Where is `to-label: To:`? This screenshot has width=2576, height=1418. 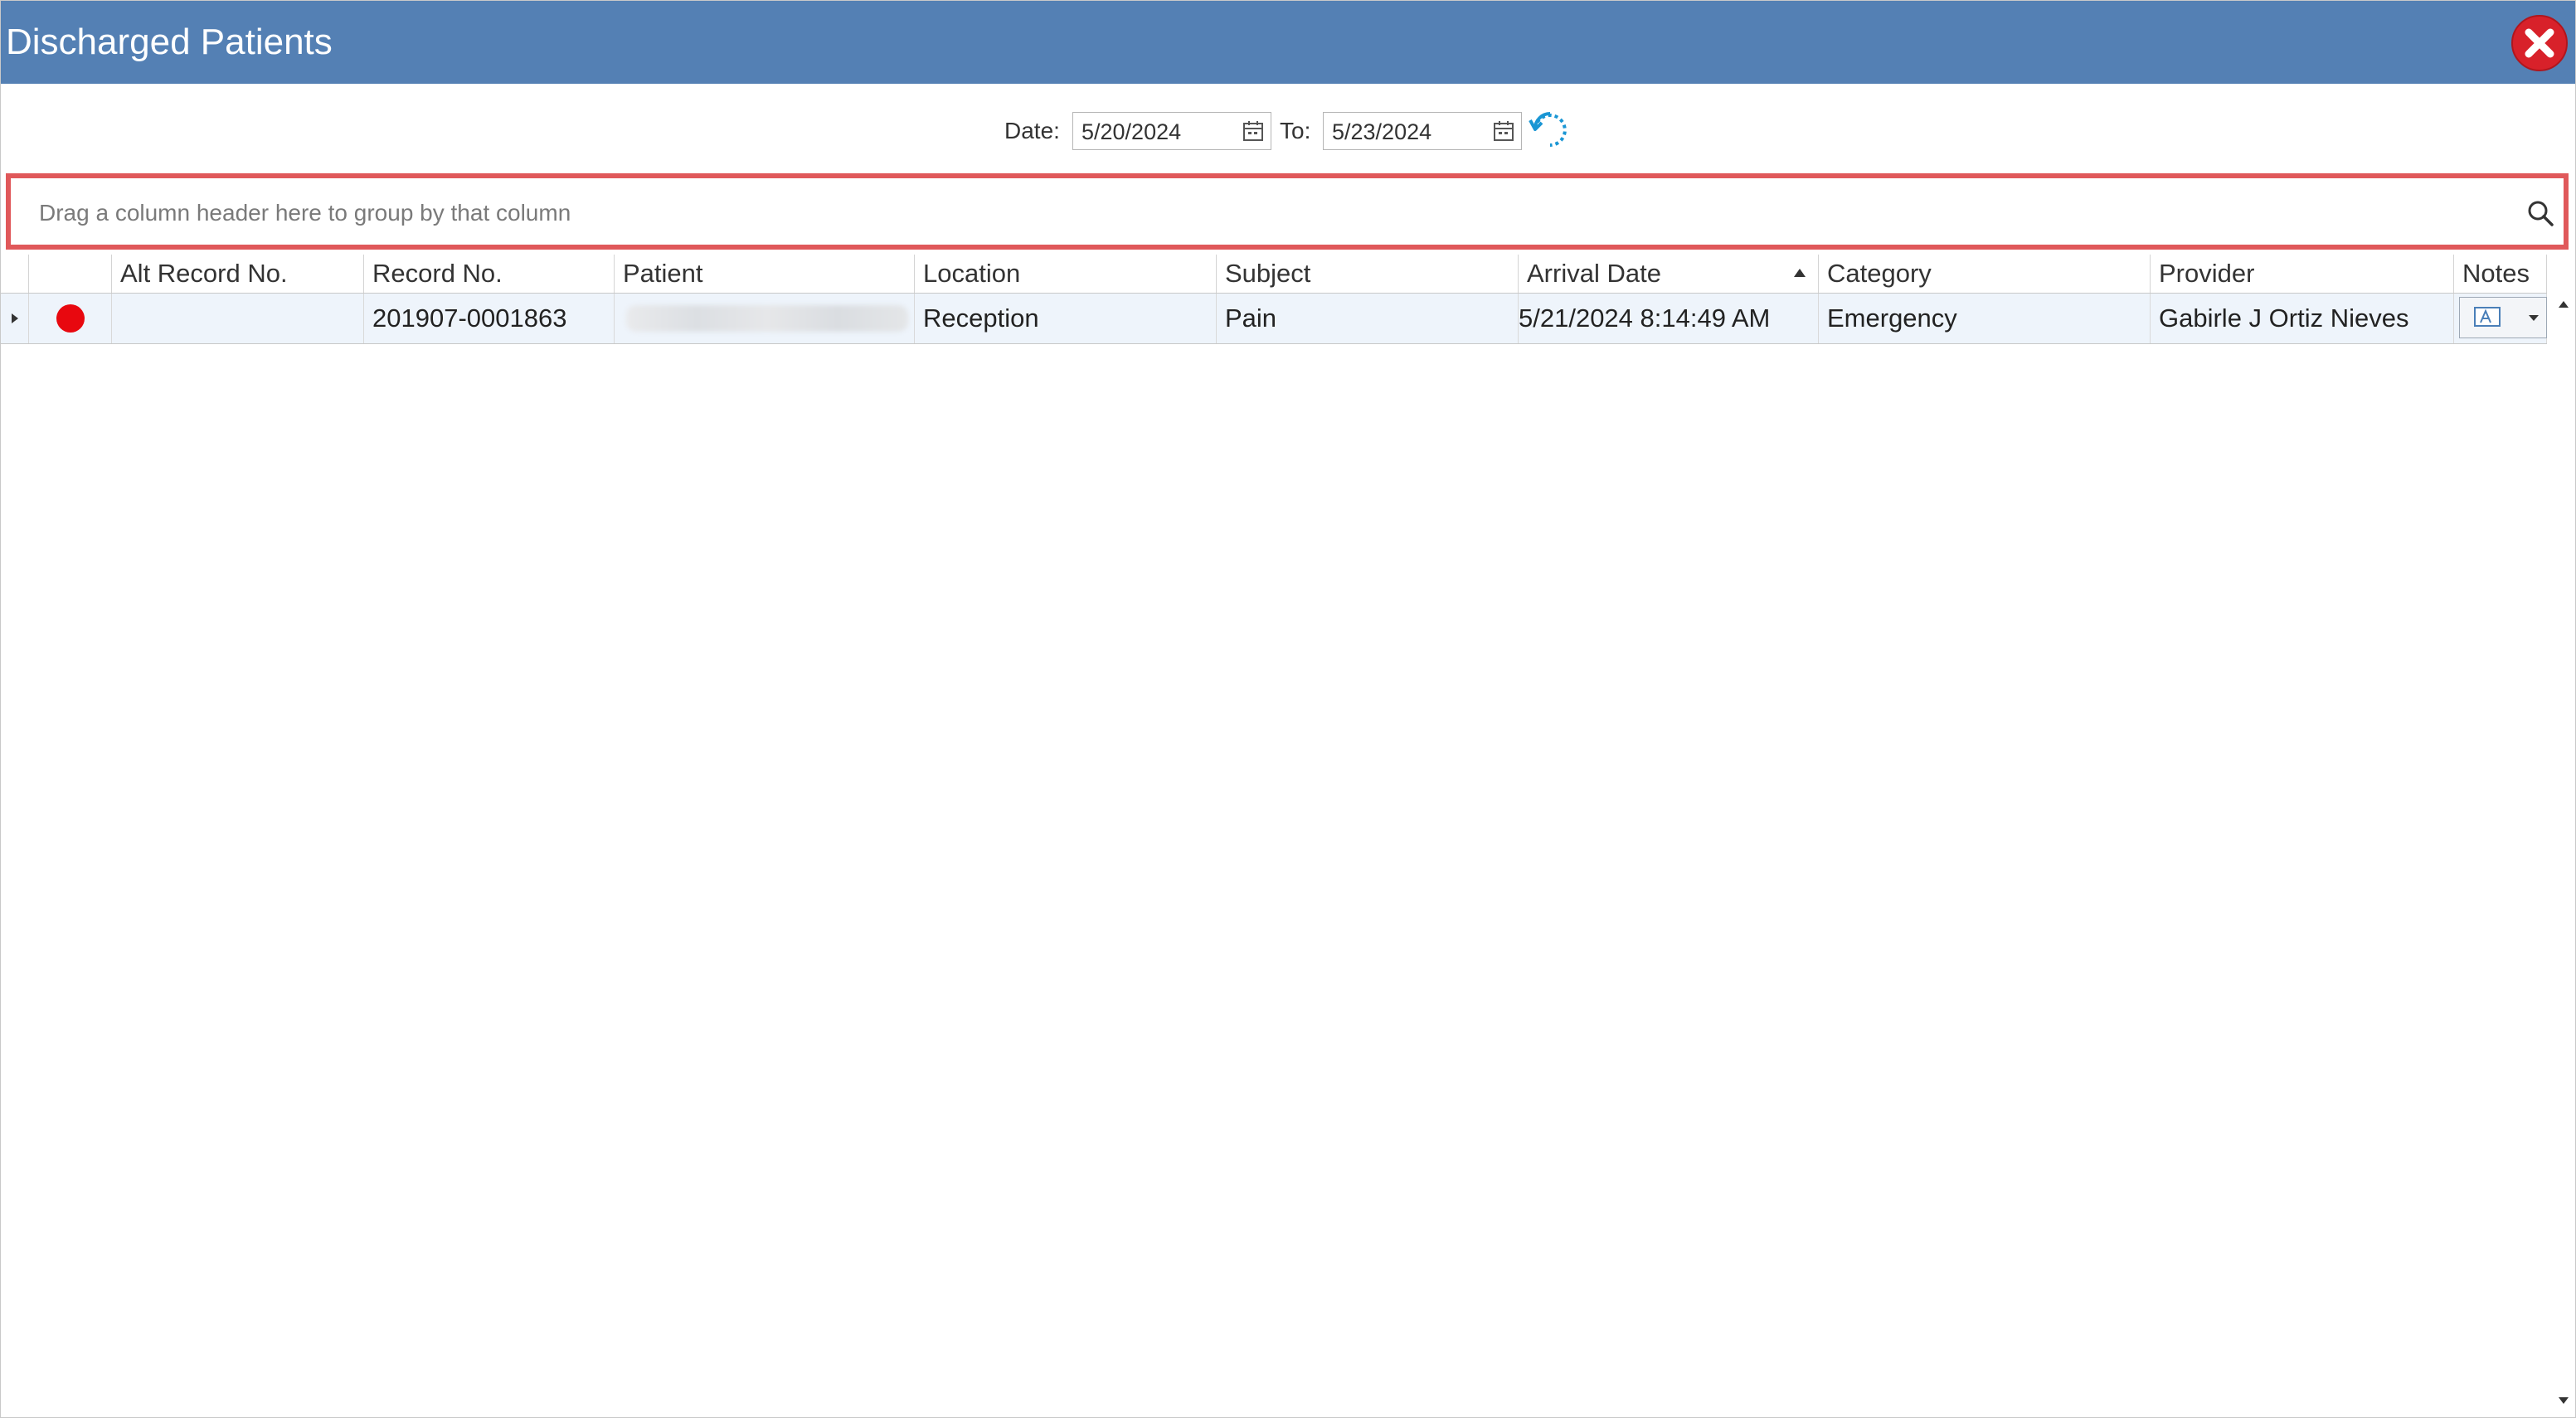 to-label: To: is located at coordinates (1295, 130).